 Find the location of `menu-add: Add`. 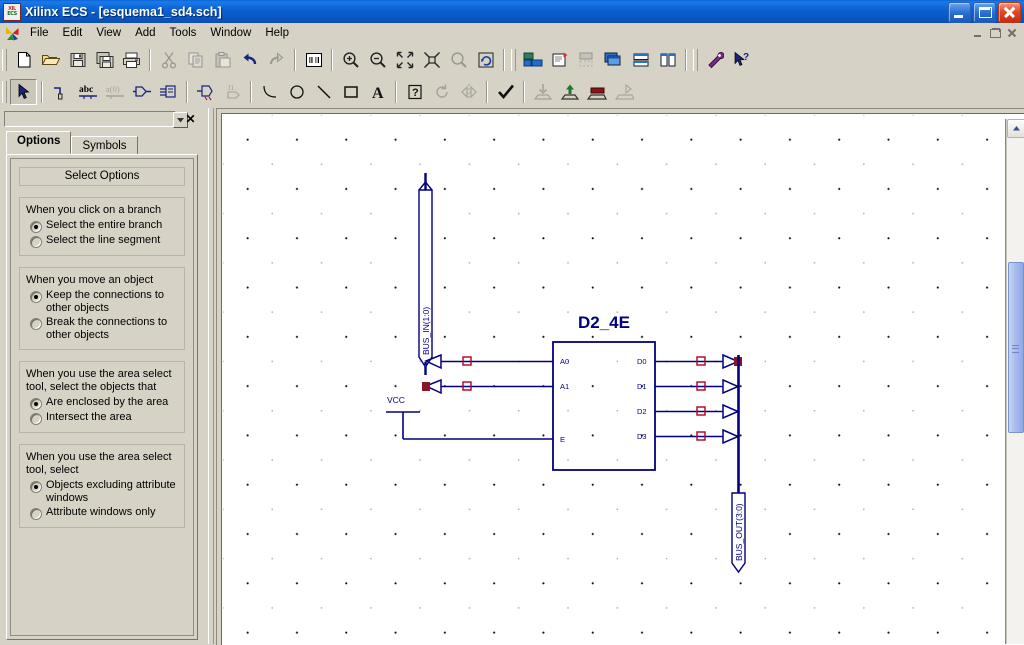

menu-add: Add is located at coordinates (145, 33).